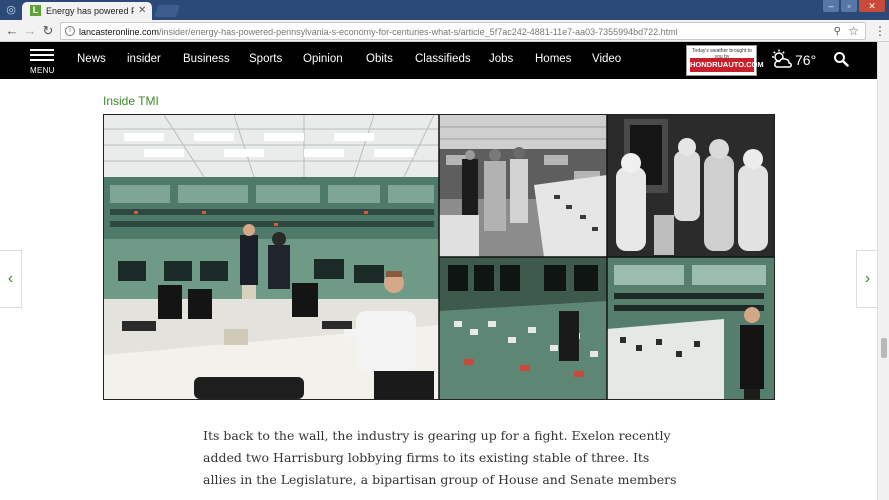 This screenshot has width=889, height=500. Describe the element at coordinates (30, 31) in the screenshot. I see `forward-arrow-icon: →` at that location.